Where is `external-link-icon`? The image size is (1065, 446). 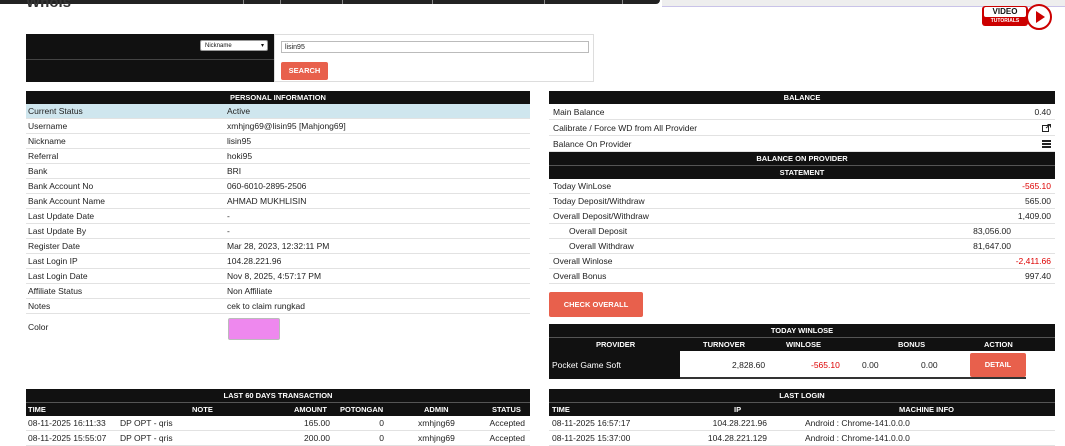
external-link-icon is located at coordinates (1046, 128).